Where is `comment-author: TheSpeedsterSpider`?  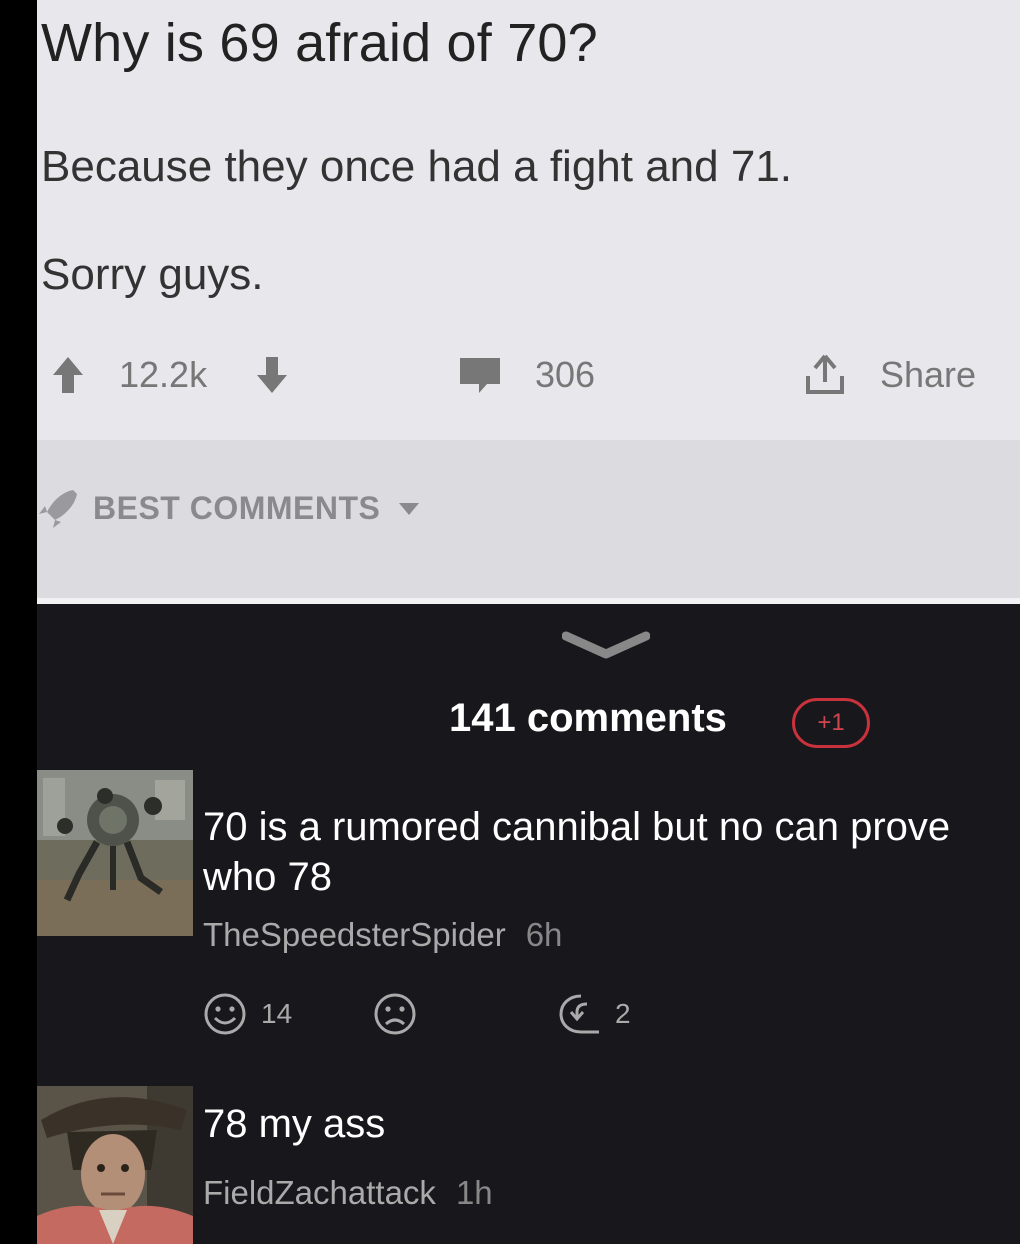
comment-author: TheSpeedsterSpider is located at coordinates (354, 934).